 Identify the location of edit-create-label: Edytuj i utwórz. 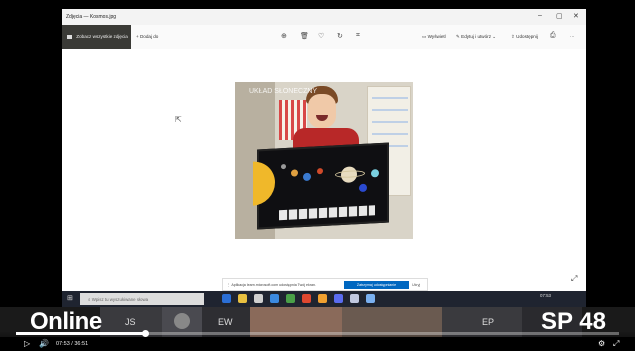
(476, 36).